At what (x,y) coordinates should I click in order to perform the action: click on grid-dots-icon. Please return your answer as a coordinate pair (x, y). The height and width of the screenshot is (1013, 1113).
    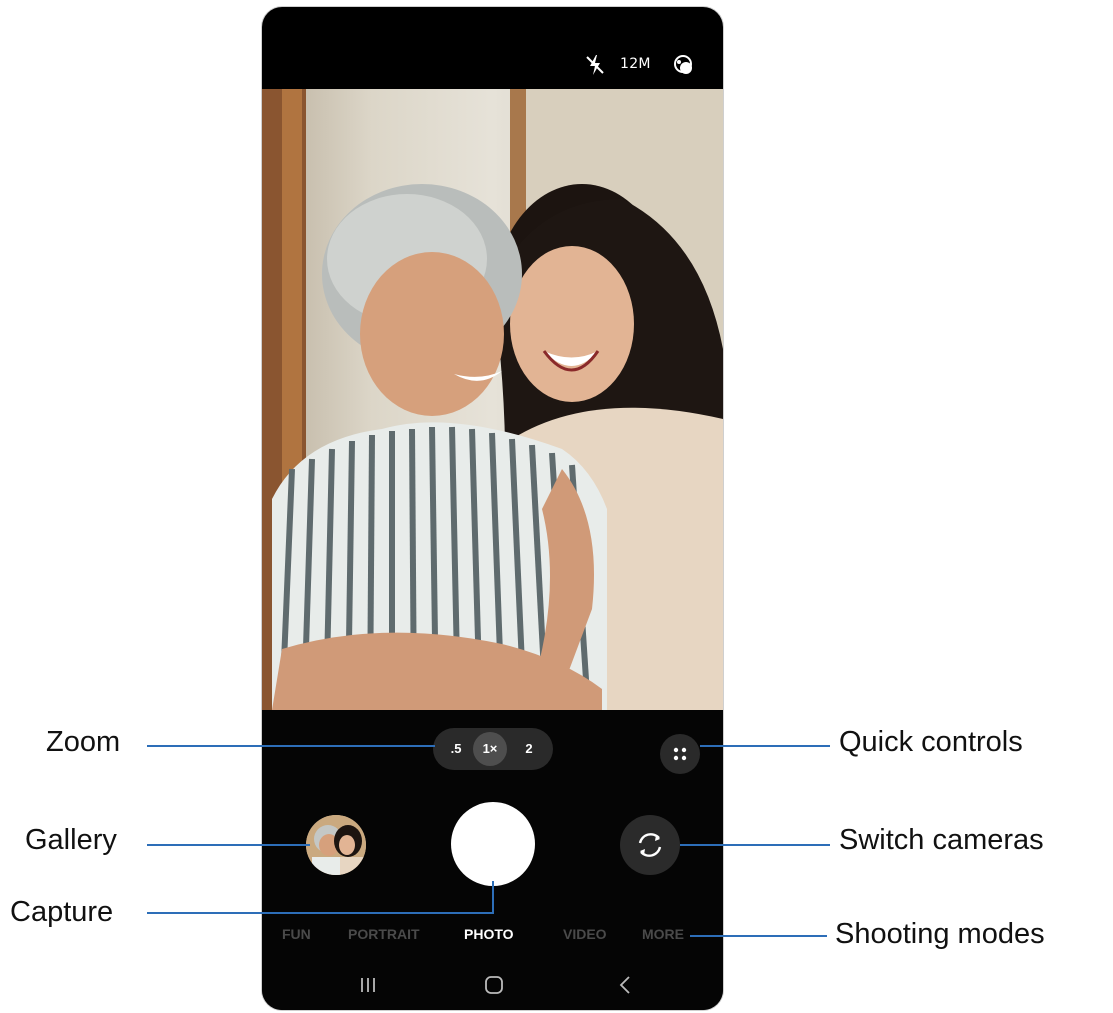
    Looking at the image, I should click on (680, 754).